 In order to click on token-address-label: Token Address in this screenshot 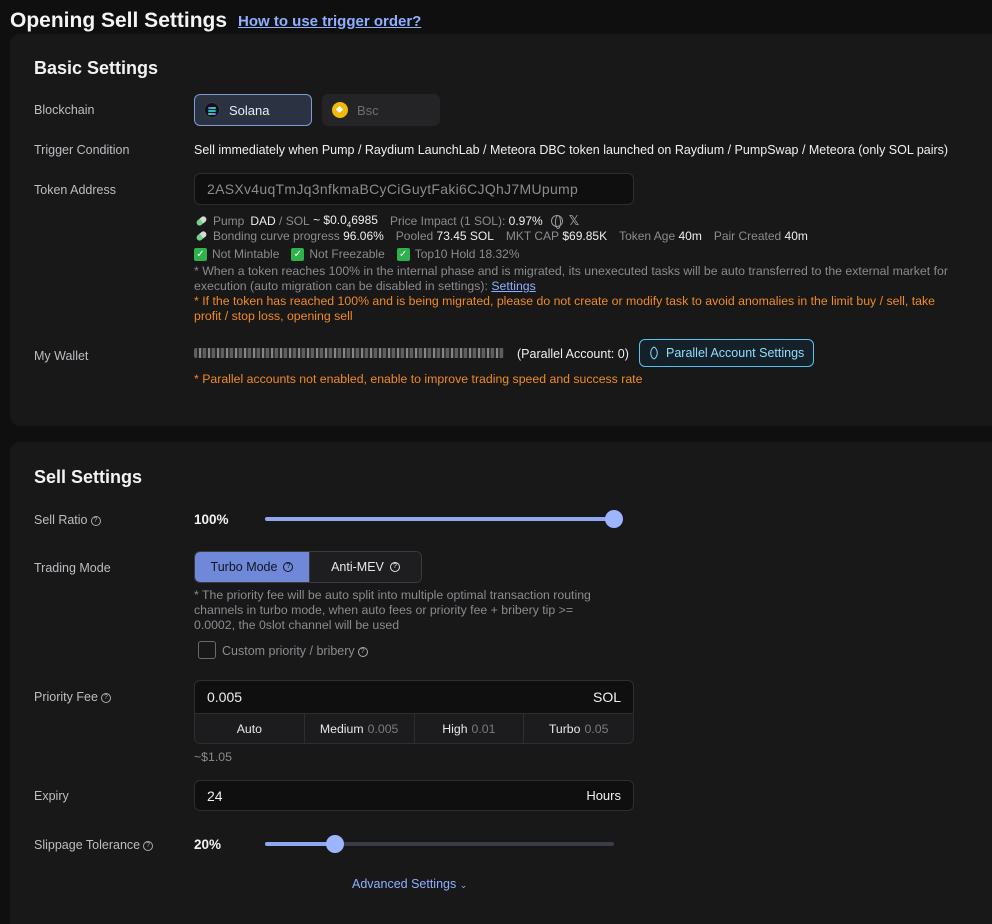, I will do `click(75, 190)`.